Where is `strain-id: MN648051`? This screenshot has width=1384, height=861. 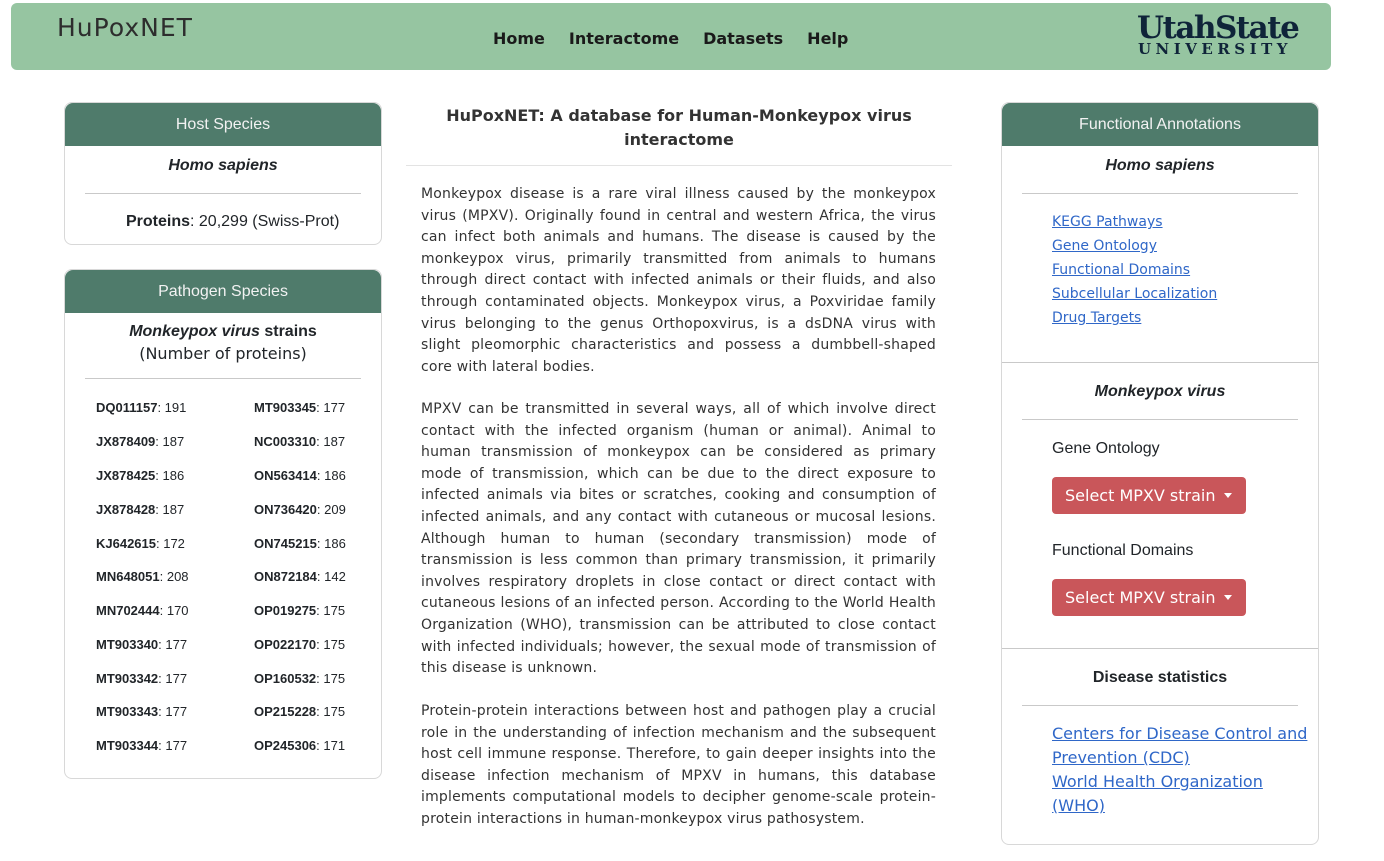
strain-id: MN648051 is located at coordinates (128, 576).